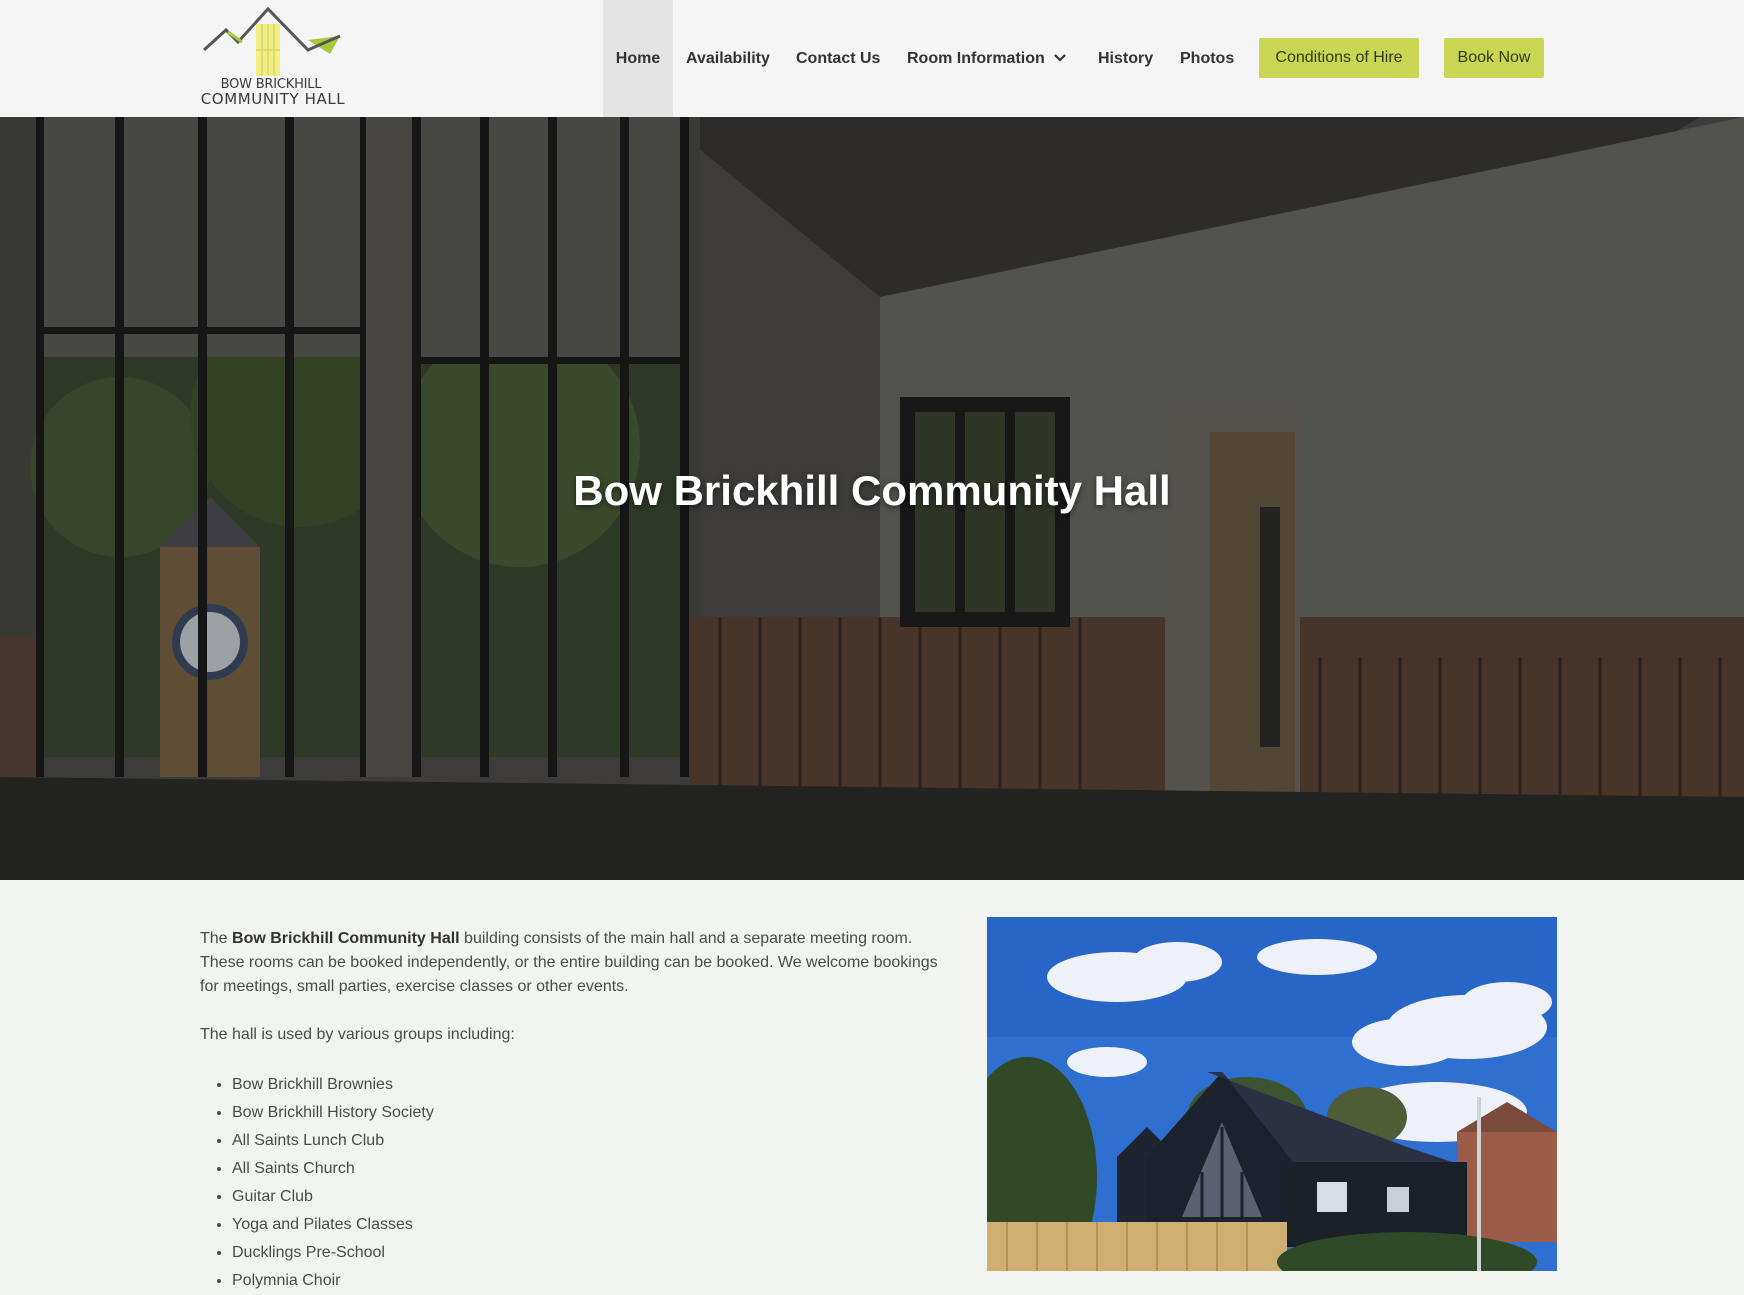  What do you see at coordinates (273, 99) in the screenshot?
I see `logo-text-line2: COMMUNITY HALL` at bounding box center [273, 99].